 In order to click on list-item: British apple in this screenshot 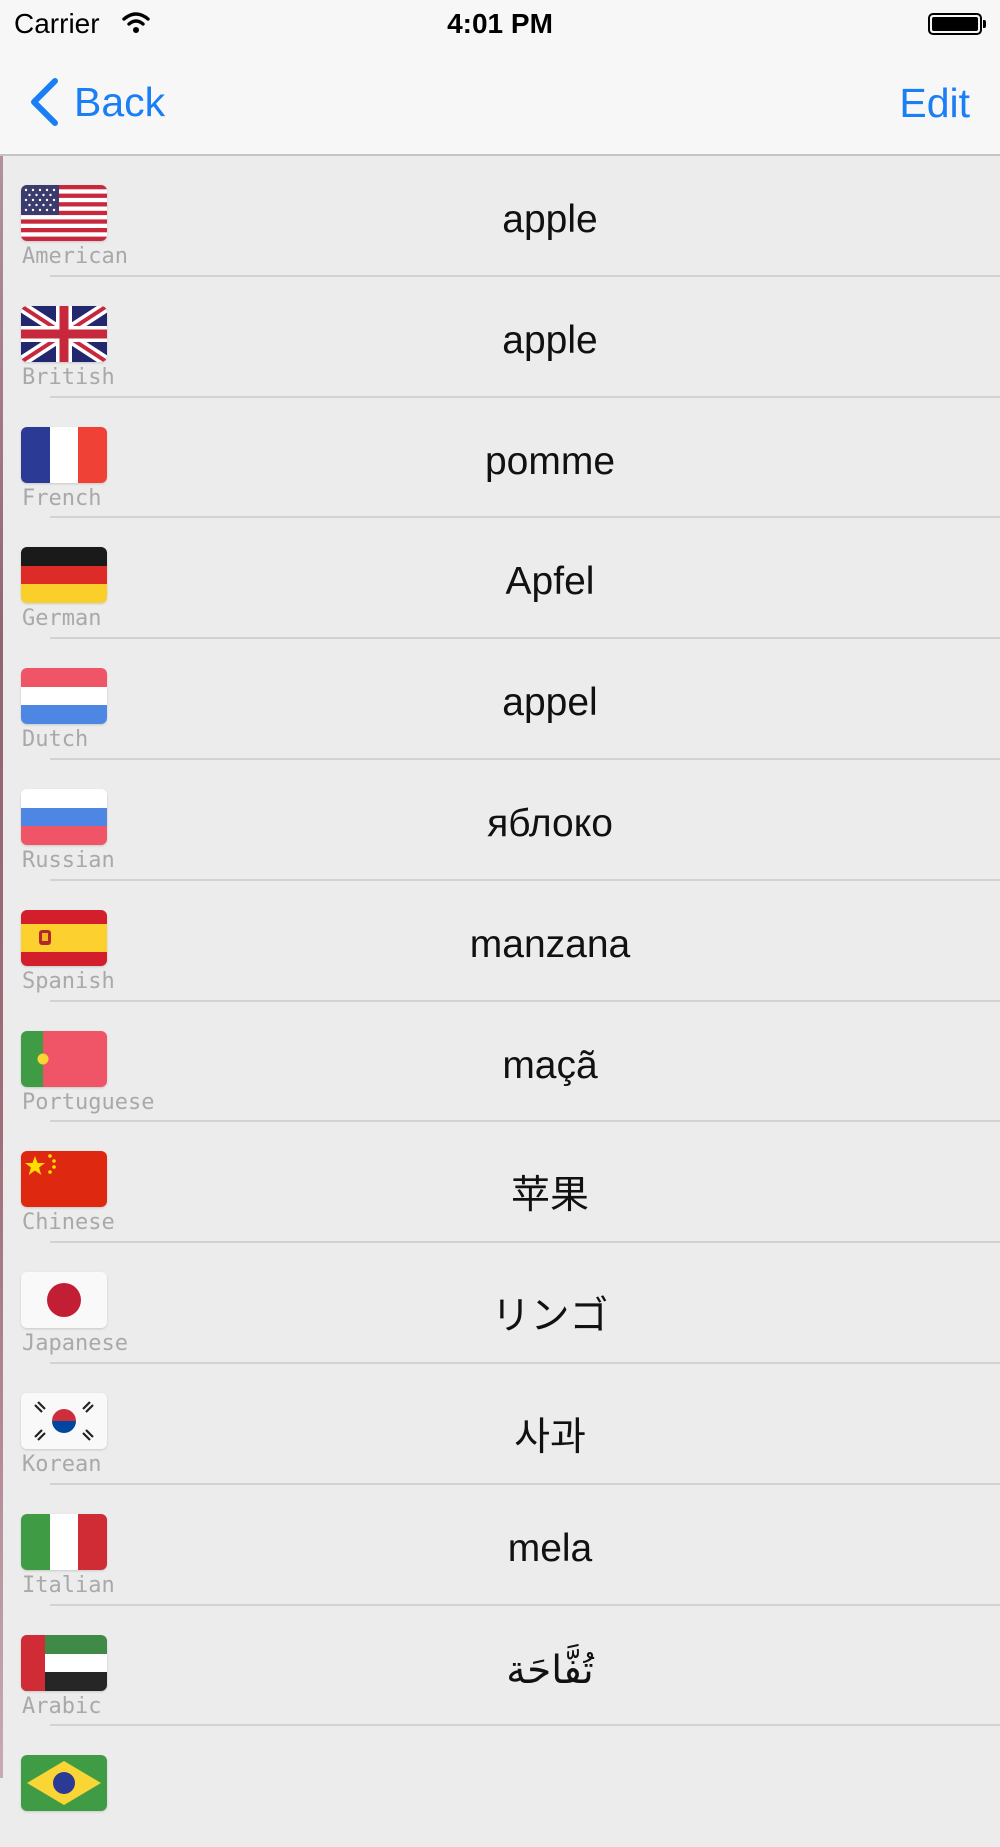, I will do `click(500, 337)`.